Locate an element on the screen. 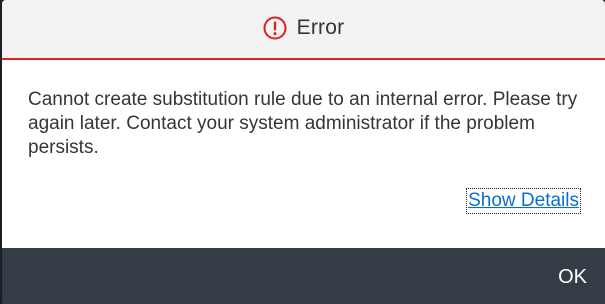  dialog-title-group: Error is located at coordinates (304, 28).